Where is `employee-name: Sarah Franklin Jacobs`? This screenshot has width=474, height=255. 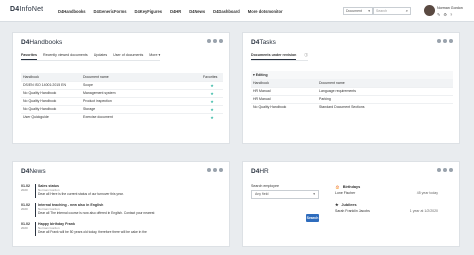 employee-name: Sarah Franklin Jacobs is located at coordinates (352, 211).